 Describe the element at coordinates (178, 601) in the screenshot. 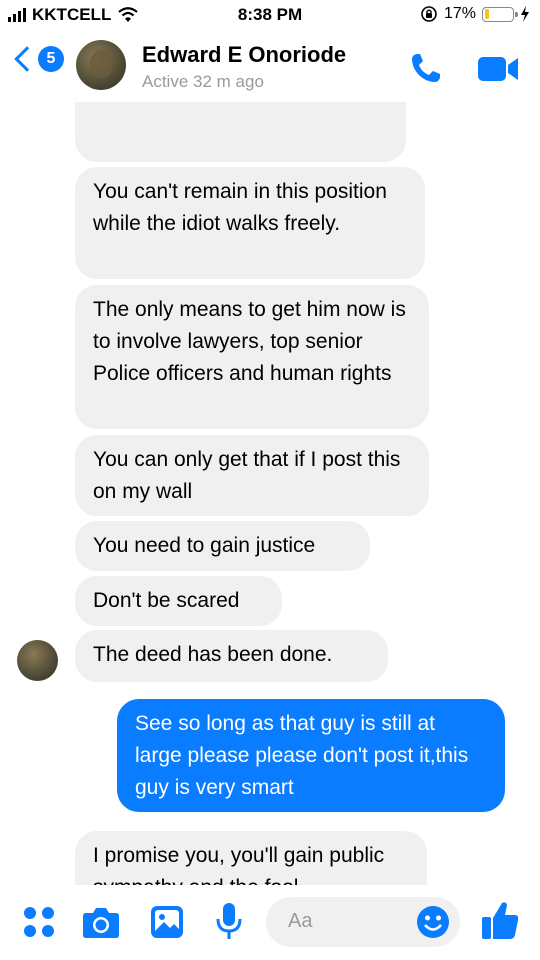

I see `received-message: Don't be scared` at that location.